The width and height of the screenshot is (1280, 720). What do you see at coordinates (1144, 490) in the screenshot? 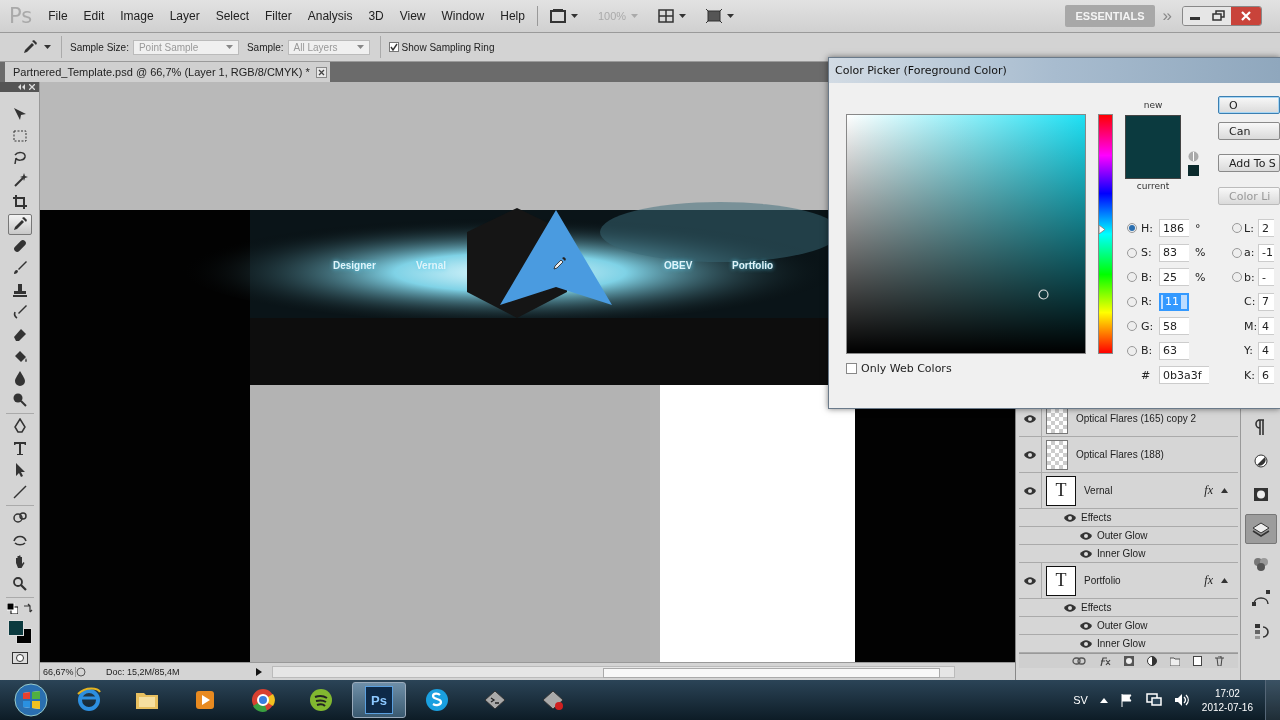
I see `layer-name: Vernal` at bounding box center [1144, 490].